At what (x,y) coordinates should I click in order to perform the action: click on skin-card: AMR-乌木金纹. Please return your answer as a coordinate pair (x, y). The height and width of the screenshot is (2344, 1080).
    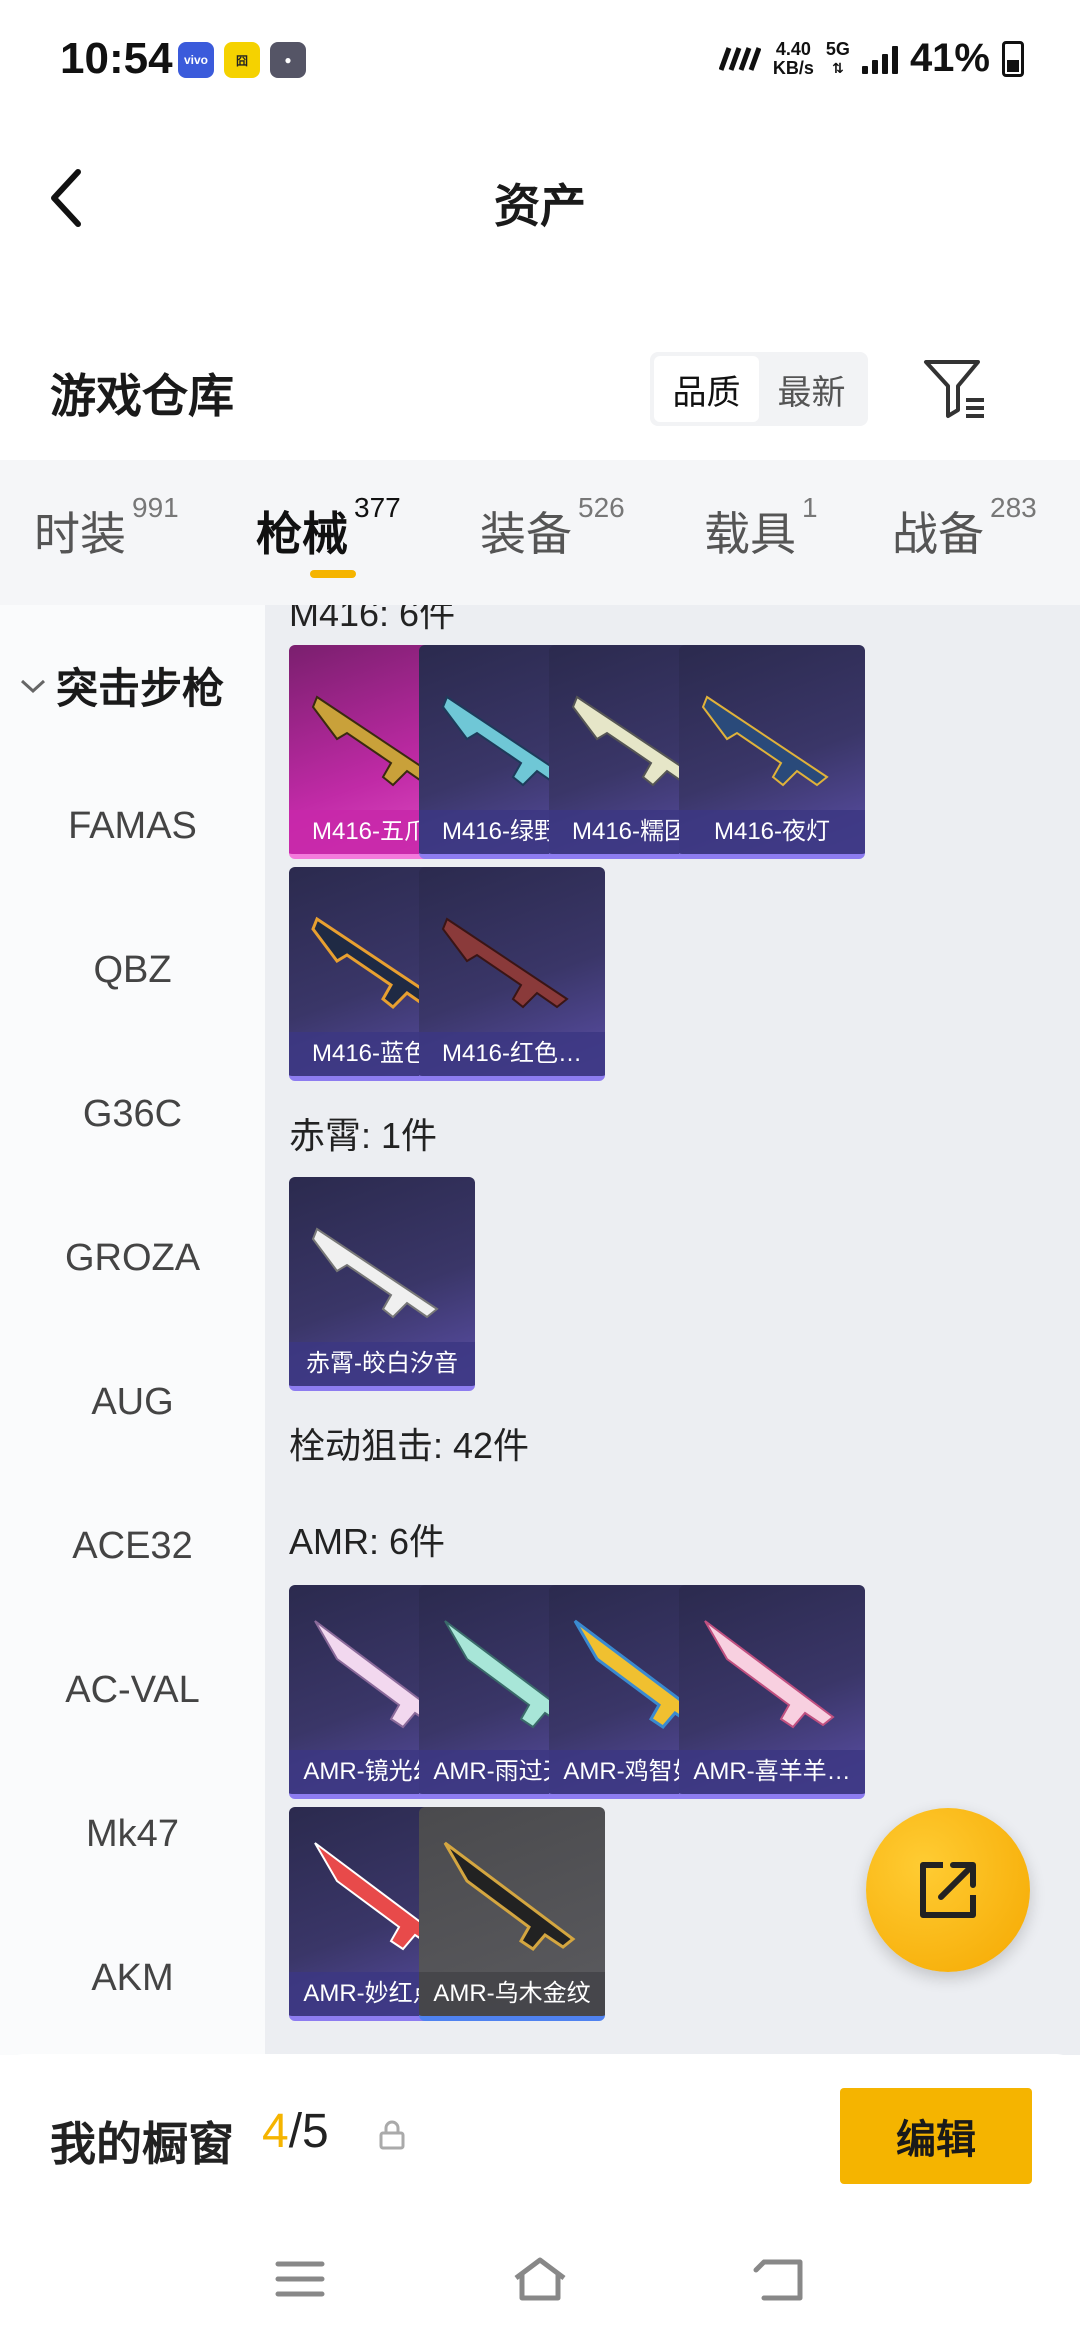
    Looking at the image, I should click on (512, 1914).